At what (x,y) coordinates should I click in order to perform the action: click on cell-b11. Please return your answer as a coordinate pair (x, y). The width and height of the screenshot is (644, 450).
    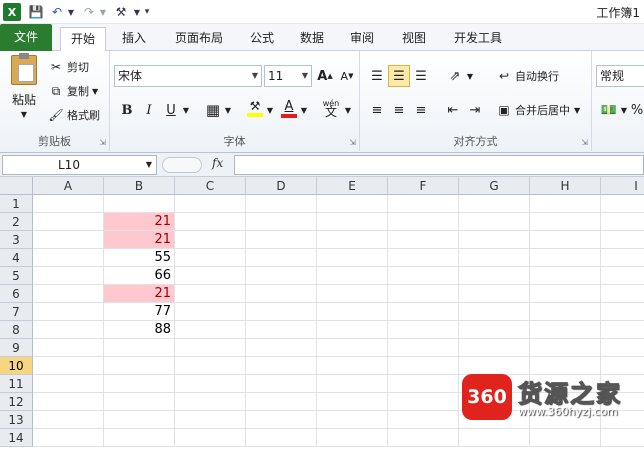
    Looking at the image, I should click on (139, 384).